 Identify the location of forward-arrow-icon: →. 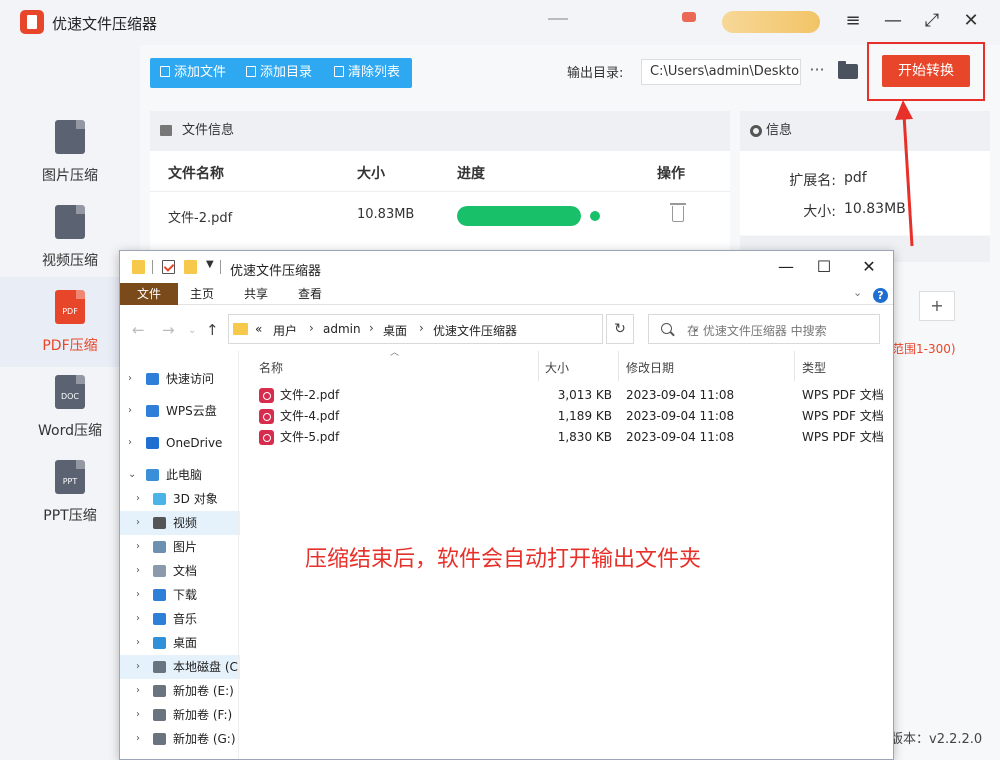
(168, 330).